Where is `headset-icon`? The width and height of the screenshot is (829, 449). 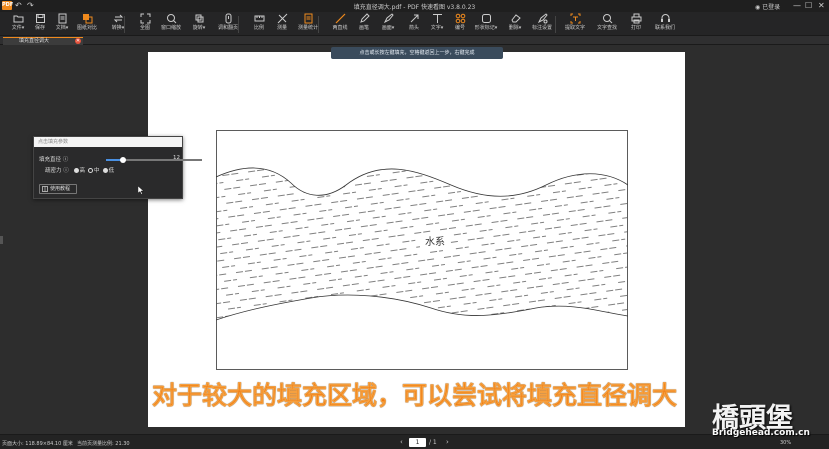 headset-icon is located at coordinates (665, 18).